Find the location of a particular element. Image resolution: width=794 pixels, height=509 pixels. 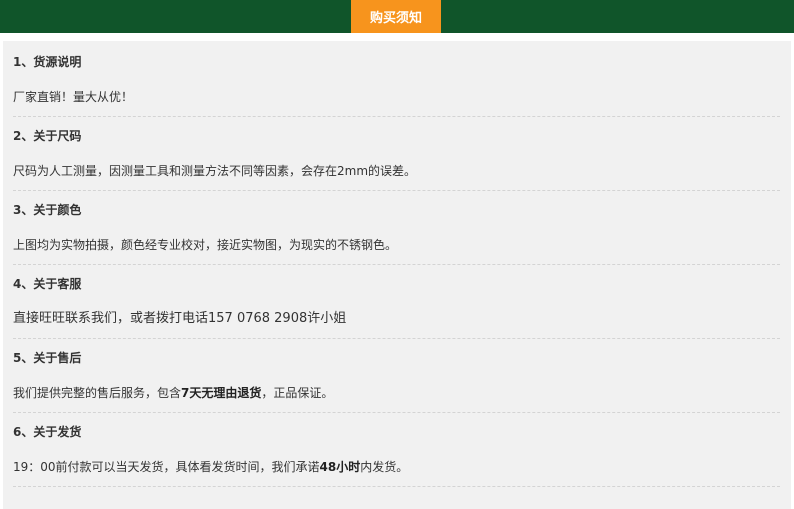

body-text: 内发货。 is located at coordinates (384, 467).